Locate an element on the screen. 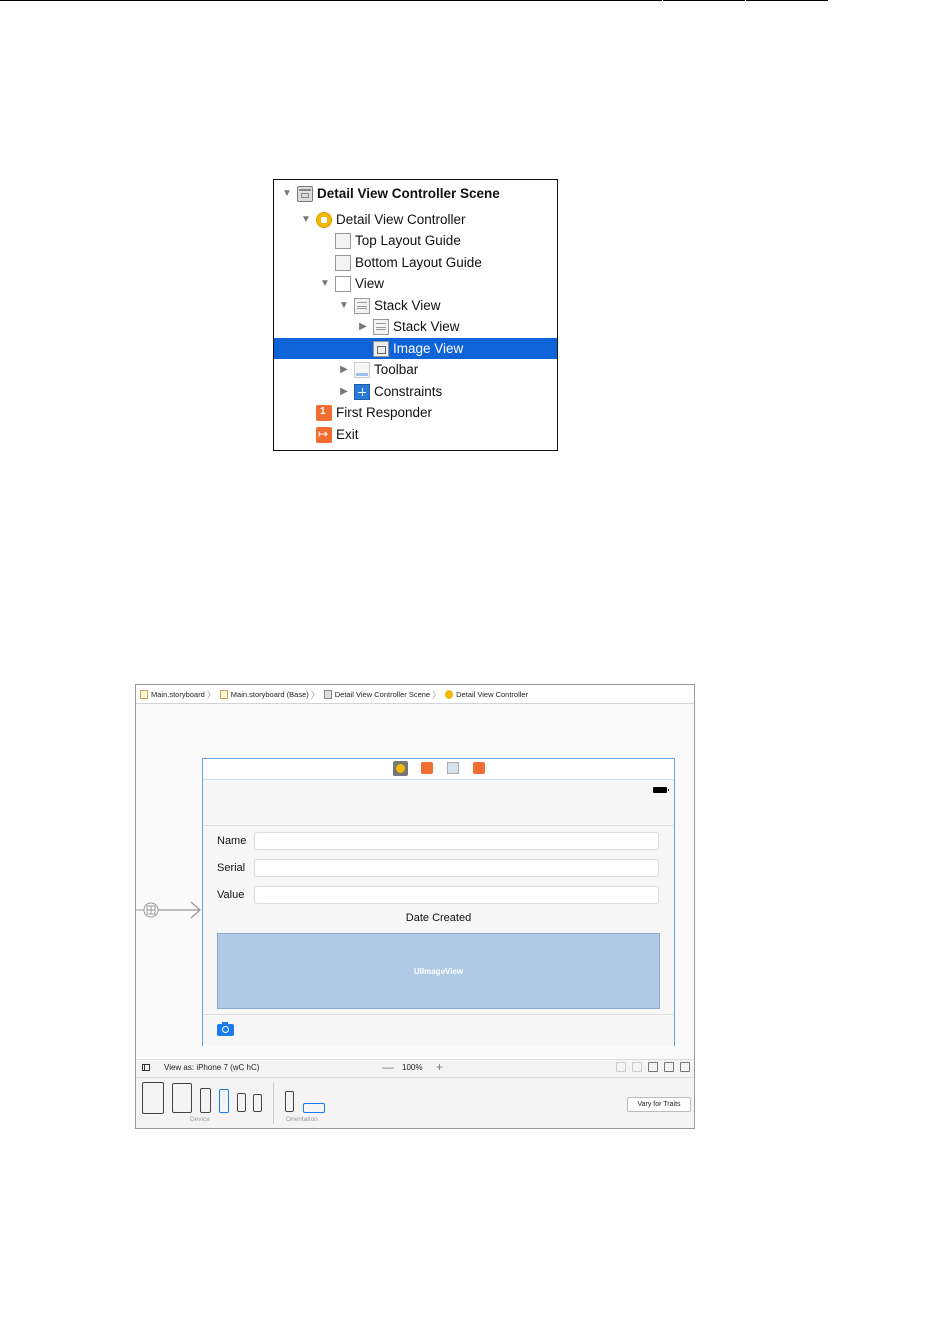  update-frames-icon is located at coordinates (621, 1067).